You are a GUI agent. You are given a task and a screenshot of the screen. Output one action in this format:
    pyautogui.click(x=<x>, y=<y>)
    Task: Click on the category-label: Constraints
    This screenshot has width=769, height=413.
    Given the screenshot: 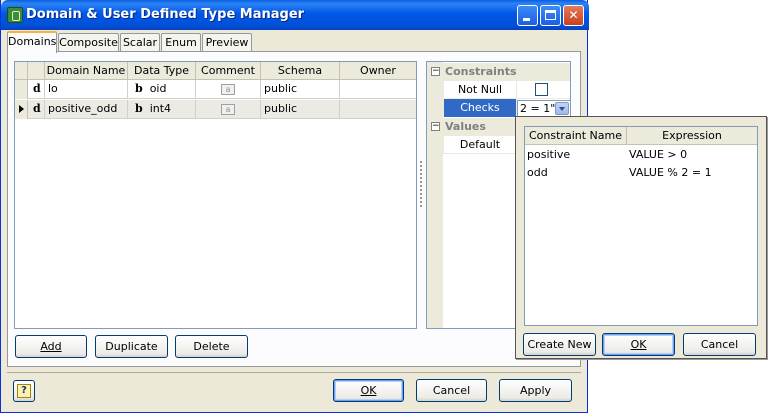 What is the action you would take?
    pyautogui.click(x=481, y=71)
    